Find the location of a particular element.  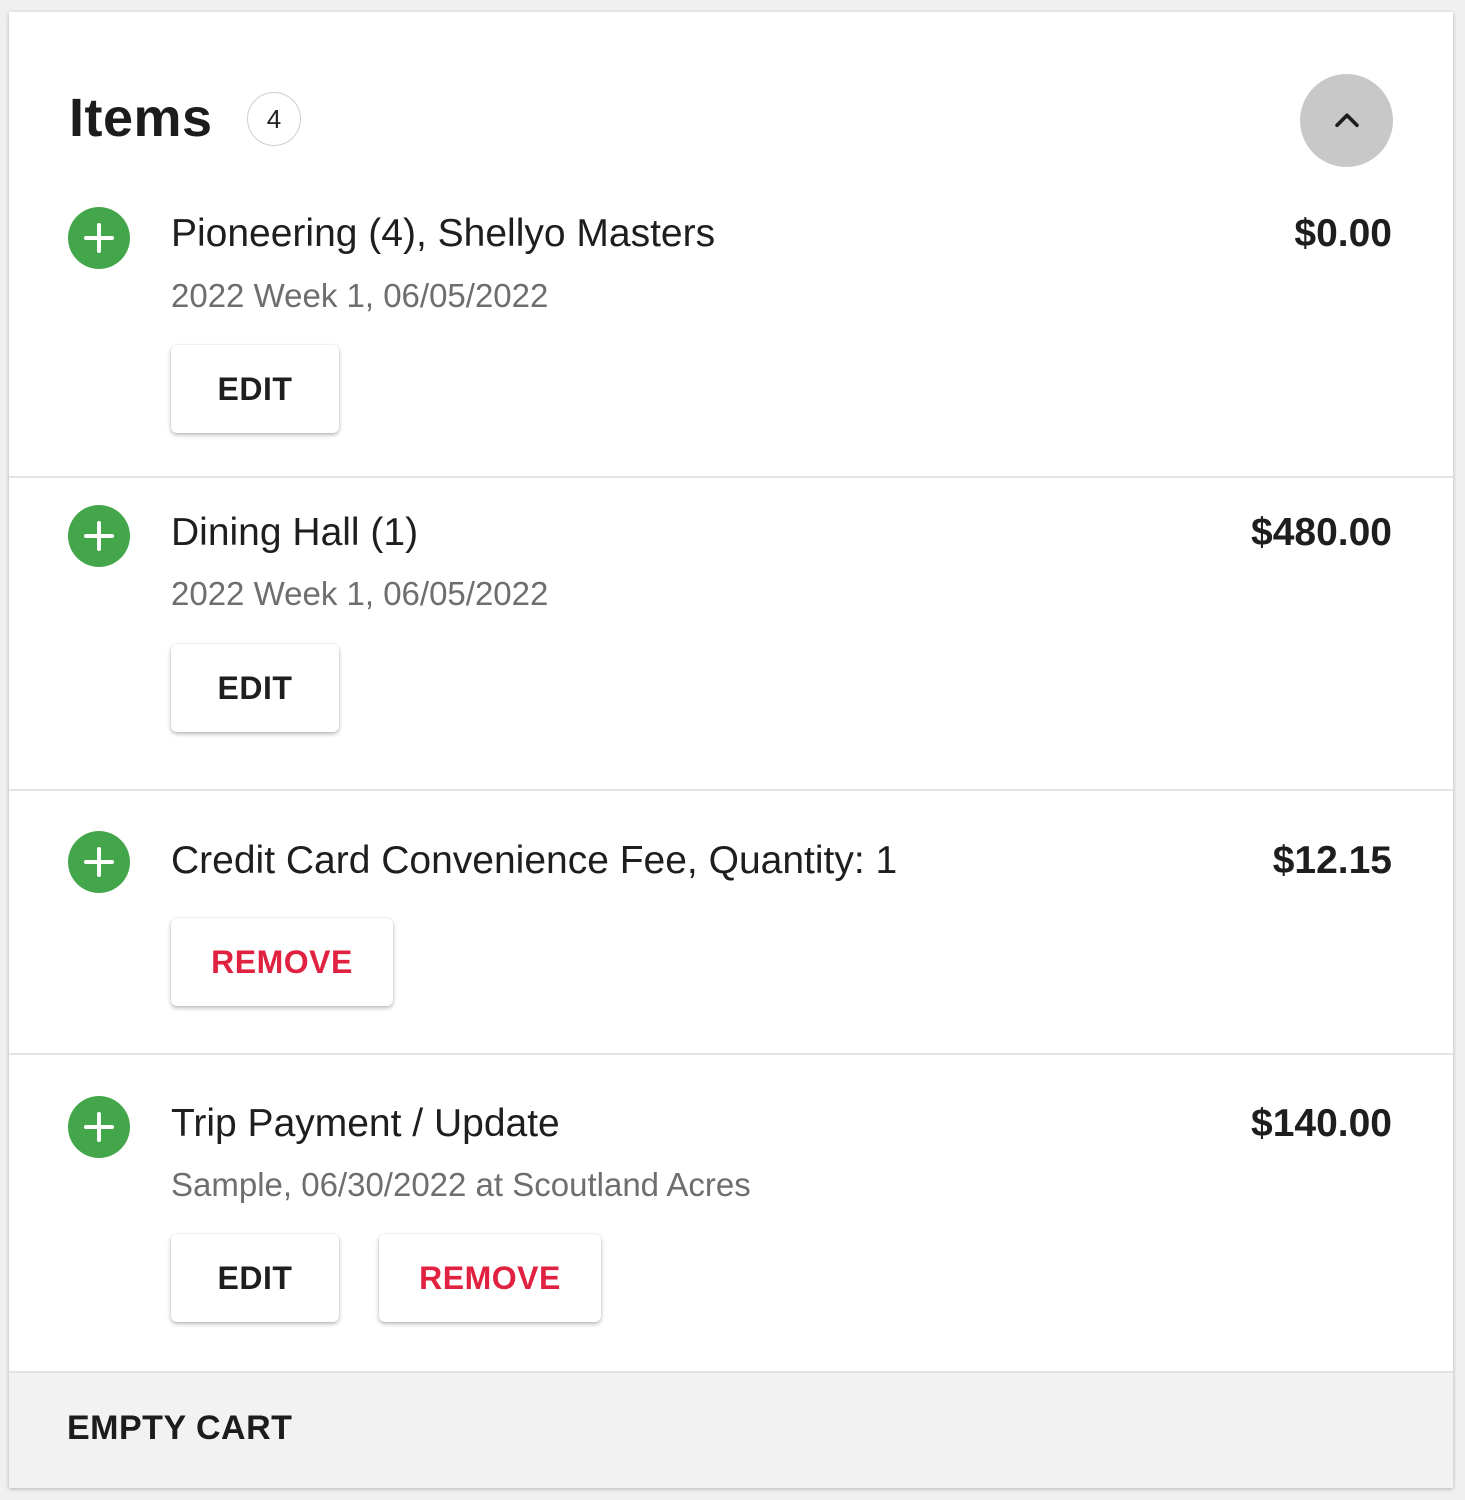

items-header: Items 4 is located at coordinates (731, 99).